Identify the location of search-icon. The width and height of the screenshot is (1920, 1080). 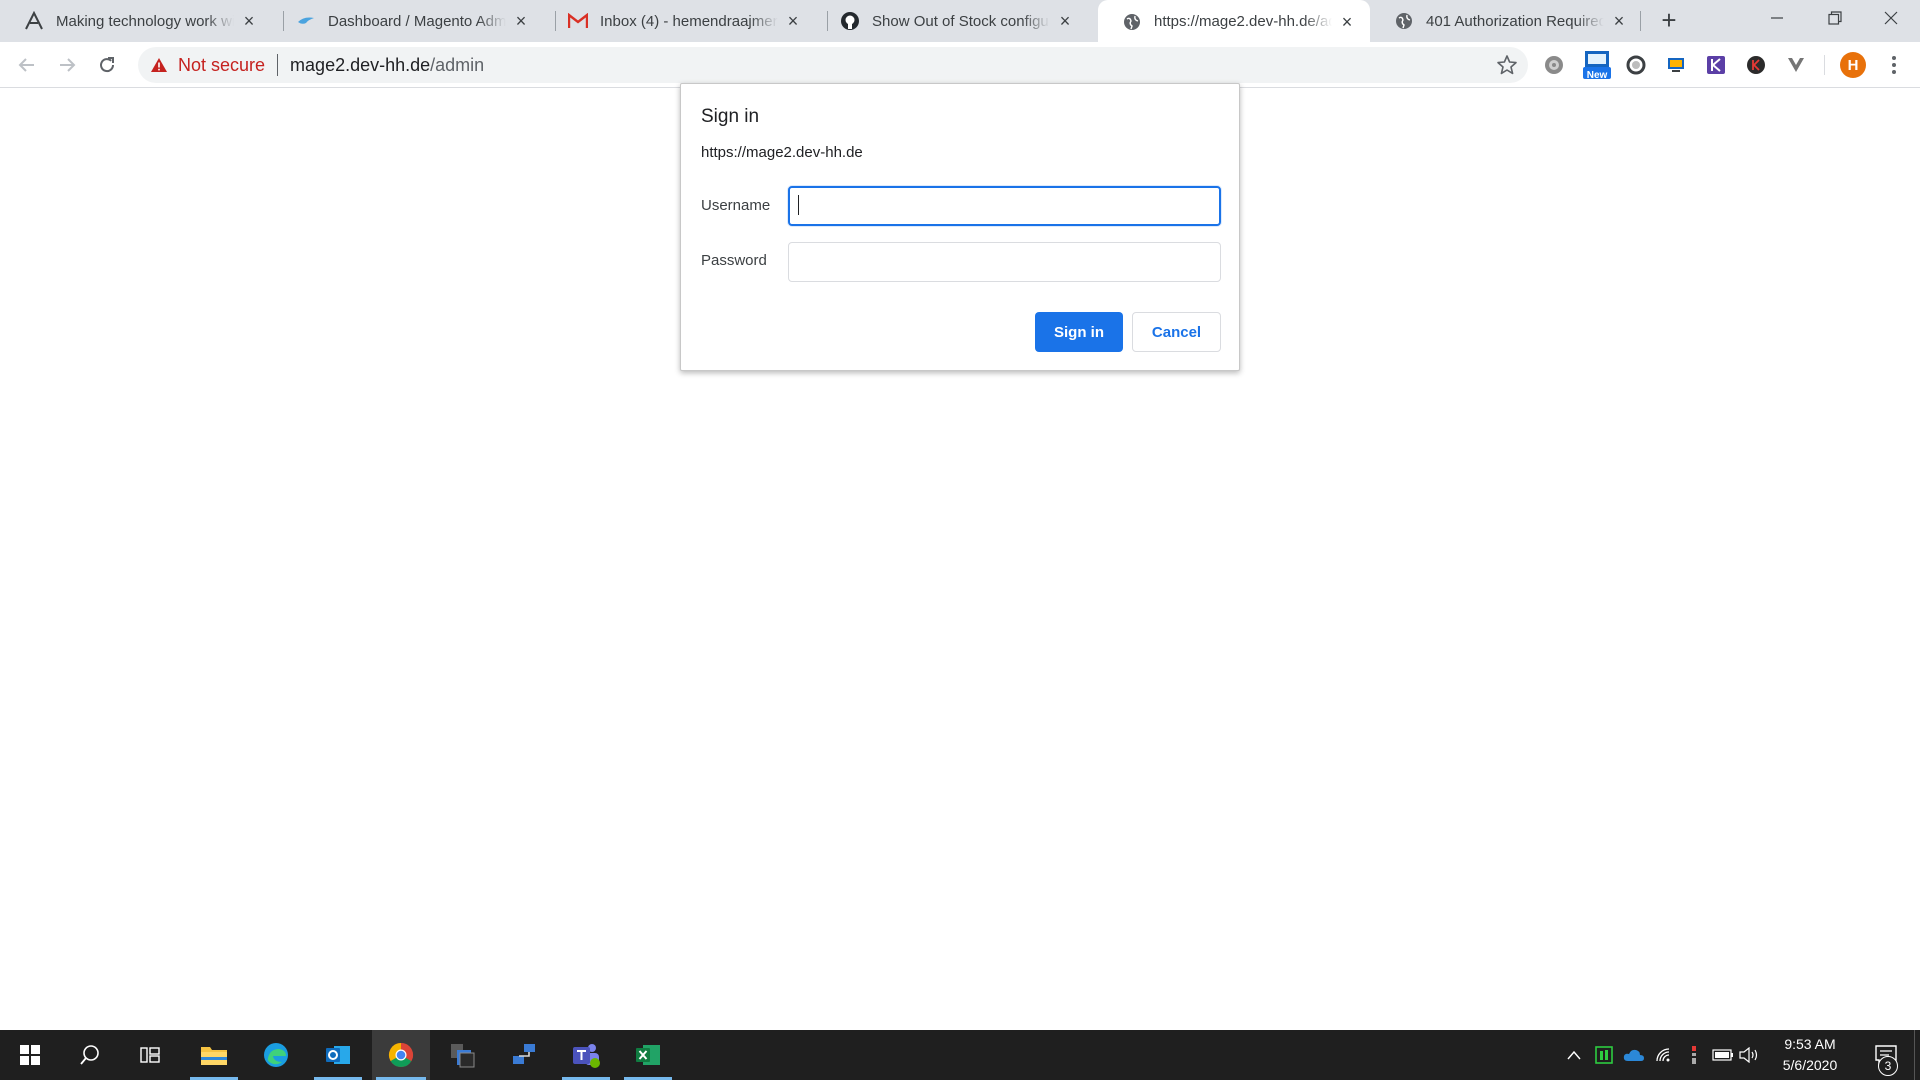
(90, 1055).